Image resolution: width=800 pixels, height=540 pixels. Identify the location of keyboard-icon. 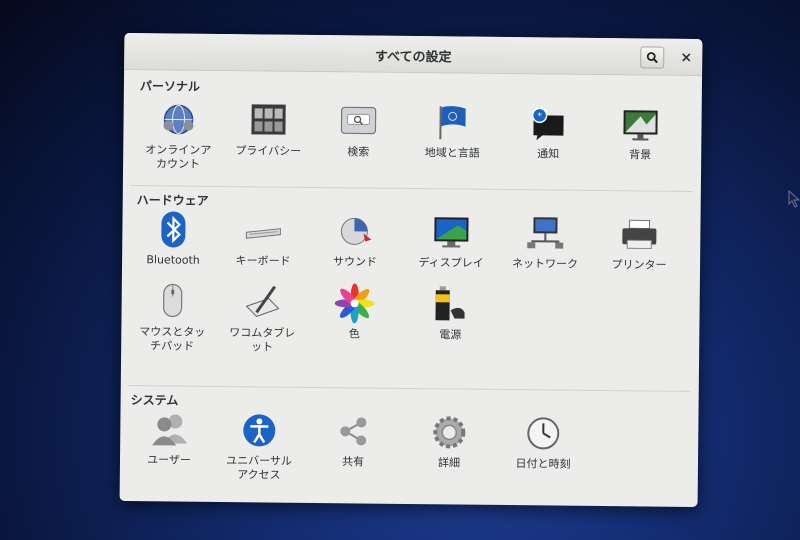
(263, 233).